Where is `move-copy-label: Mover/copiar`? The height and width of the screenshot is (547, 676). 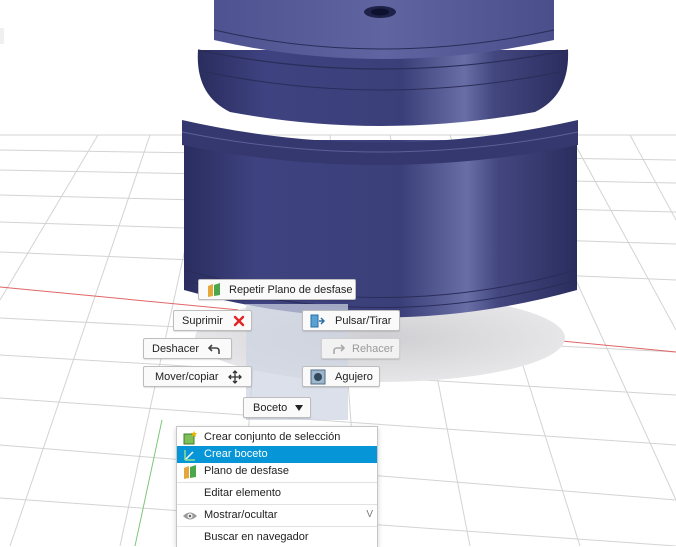
move-copy-label: Mover/copiar is located at coordinates (187, 376).